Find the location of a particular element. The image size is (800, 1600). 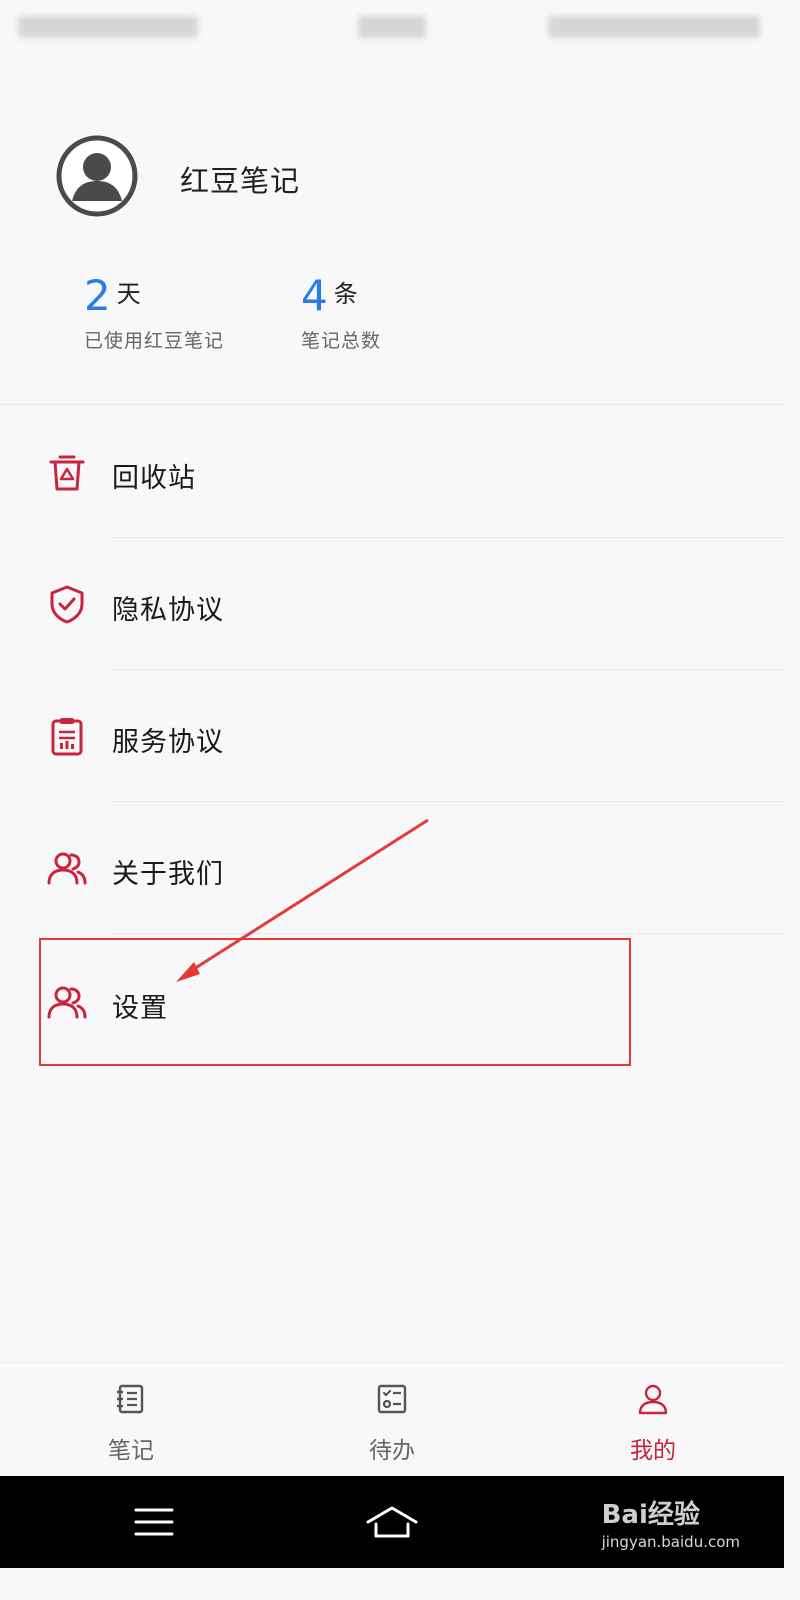

status-signal-blurred is located at coordinates (108, 27).